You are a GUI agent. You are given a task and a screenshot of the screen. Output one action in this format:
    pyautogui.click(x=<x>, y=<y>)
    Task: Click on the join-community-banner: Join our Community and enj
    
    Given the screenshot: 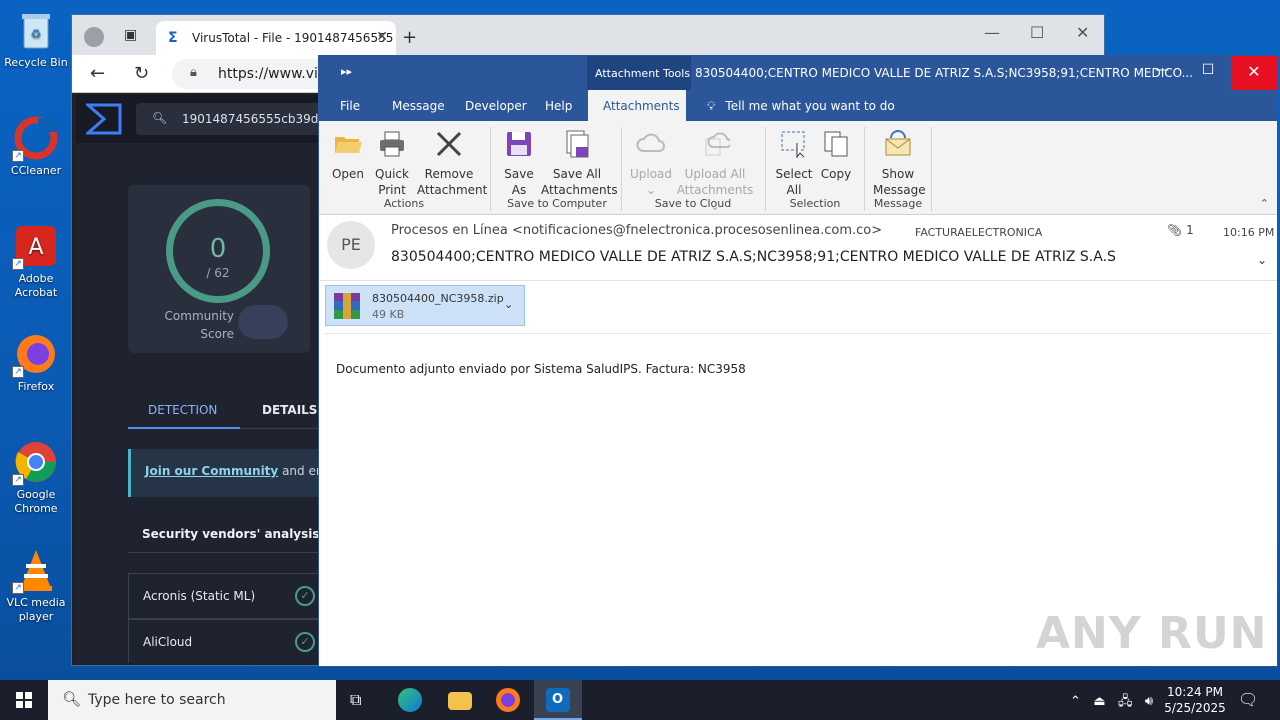 What is the action you would take?
    pyautogui.click(x=224, y=473)
    